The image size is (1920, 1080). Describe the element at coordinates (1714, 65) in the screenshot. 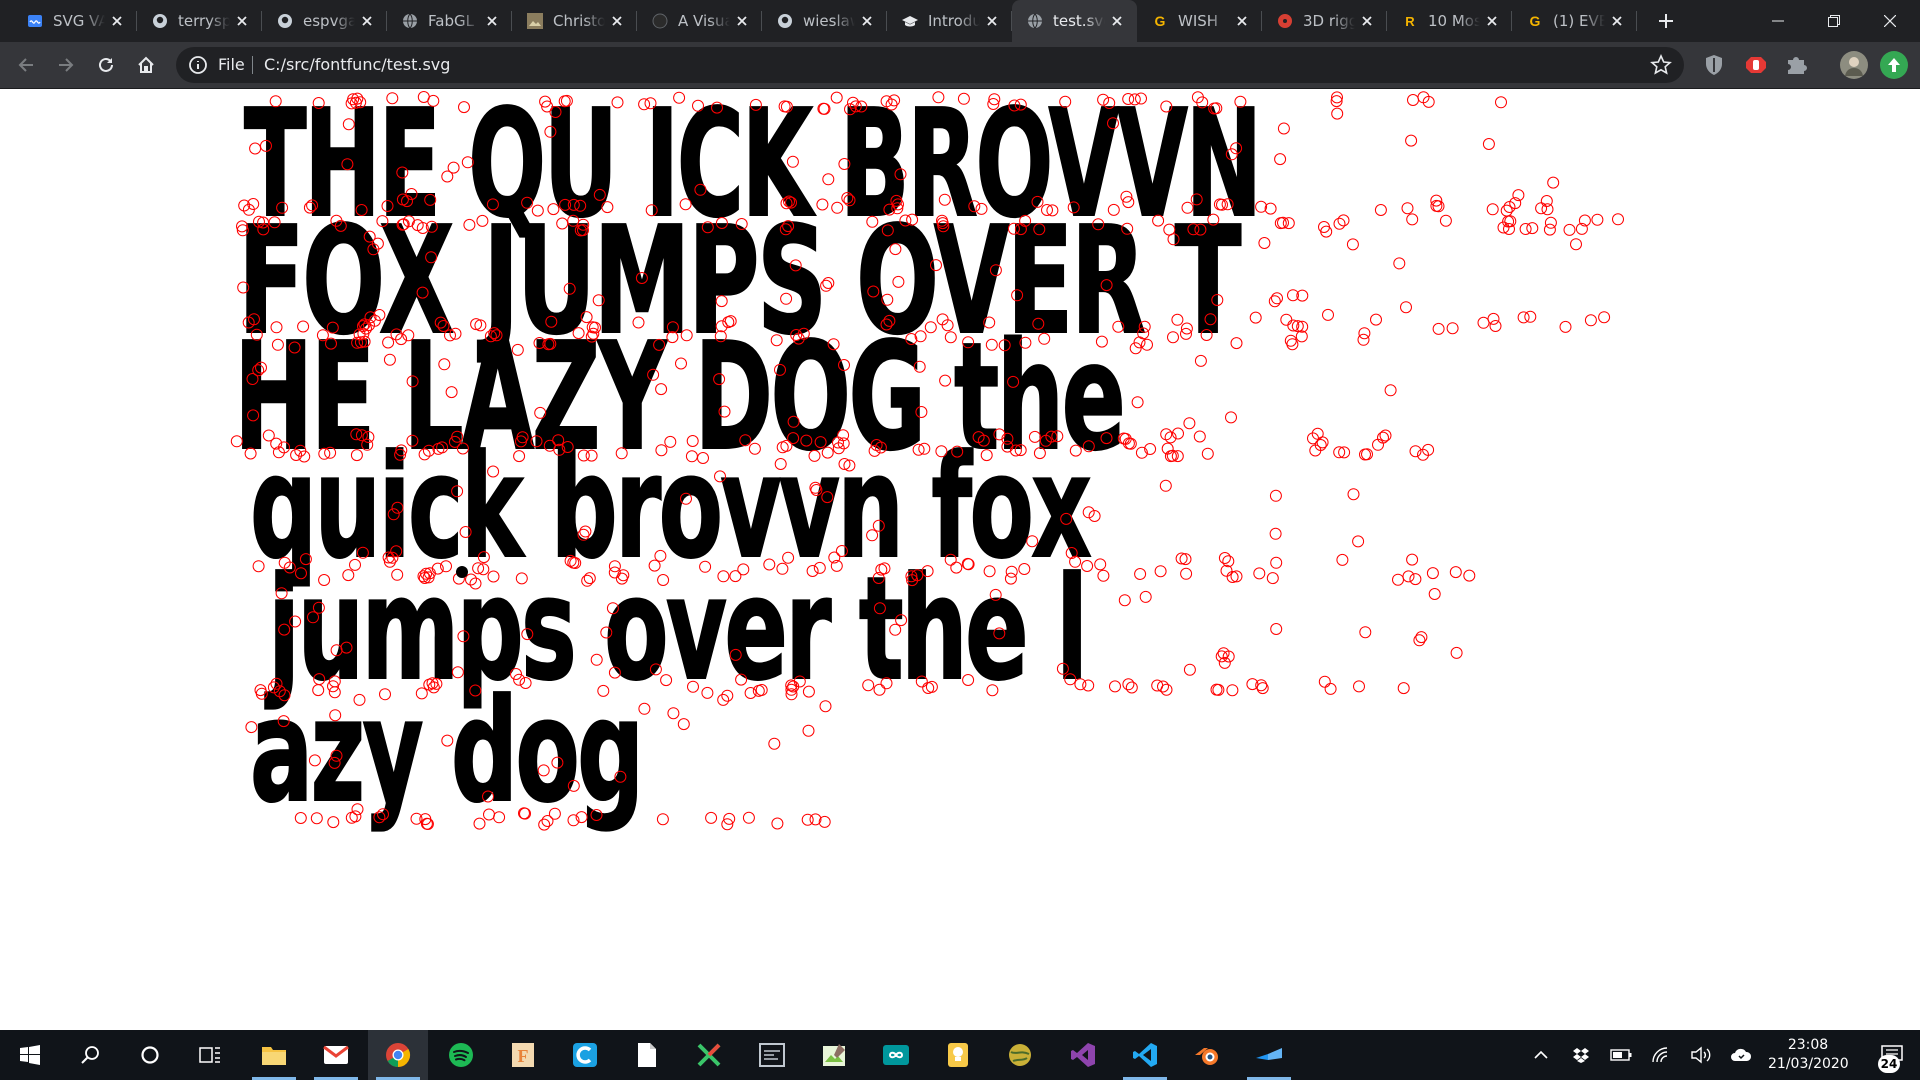

I see `extension-shield` at that location.